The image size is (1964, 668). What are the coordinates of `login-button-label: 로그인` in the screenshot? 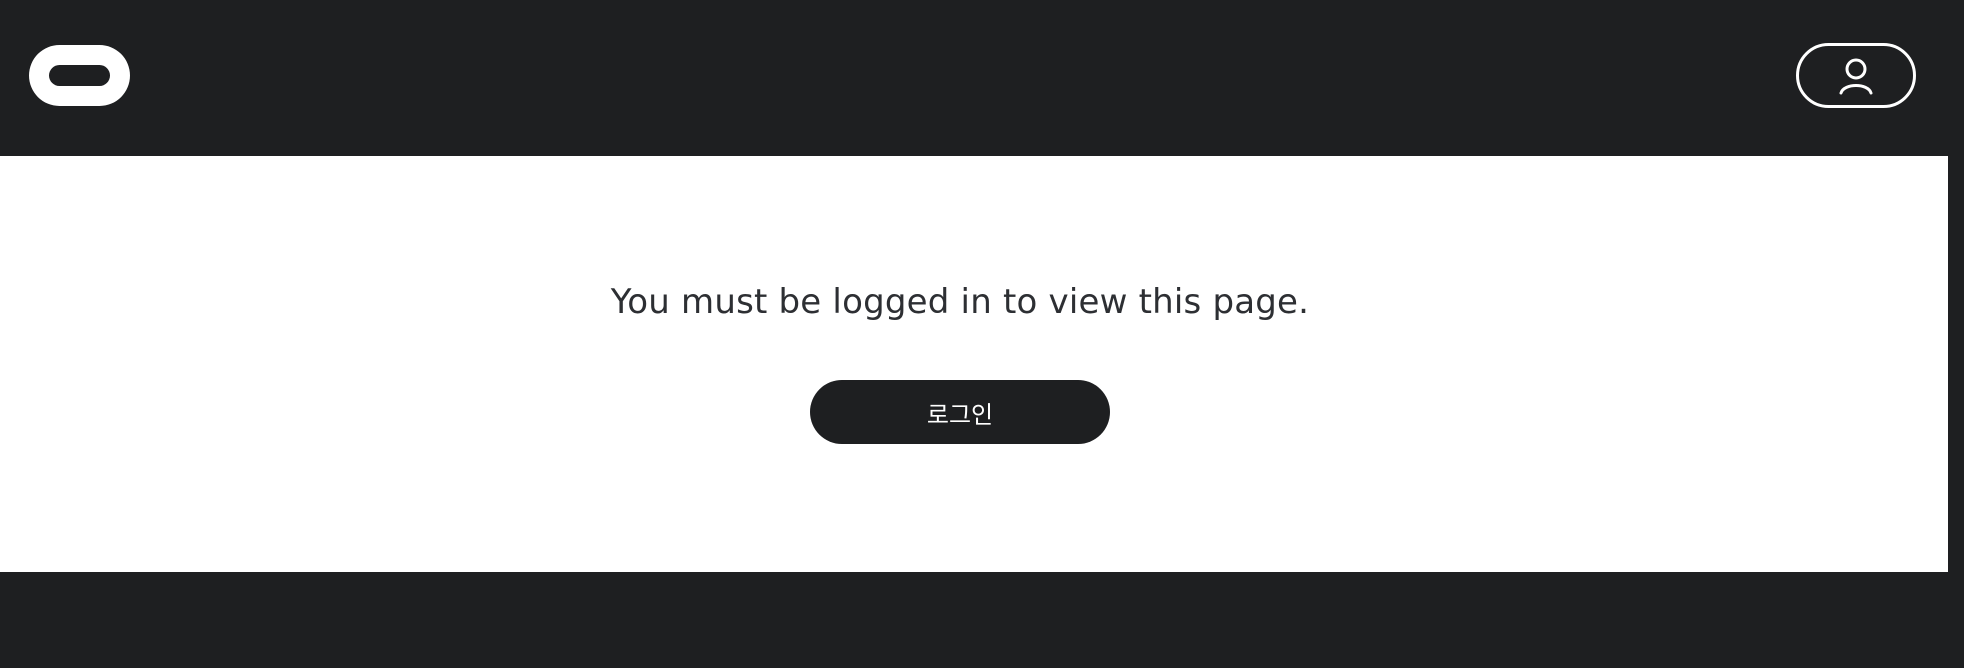 It's located at (960, 414).